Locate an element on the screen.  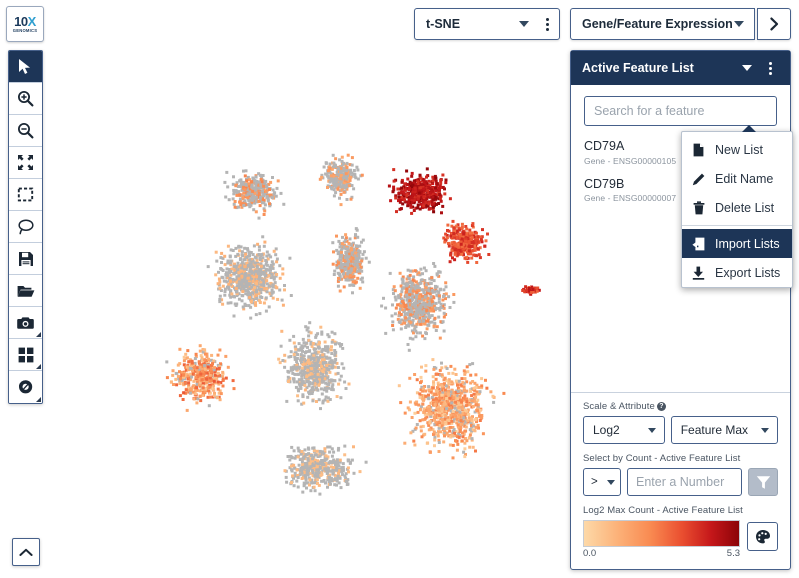
chevron-right-icon is located at coordinates (773, 24).